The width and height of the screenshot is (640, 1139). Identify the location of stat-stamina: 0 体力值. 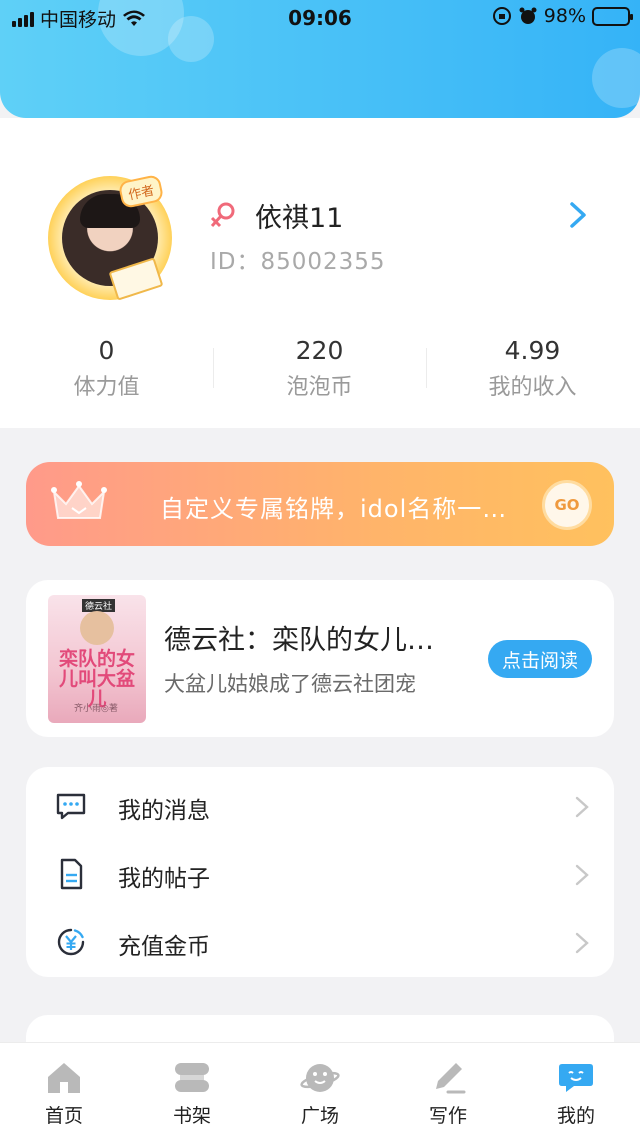
(106, 371).